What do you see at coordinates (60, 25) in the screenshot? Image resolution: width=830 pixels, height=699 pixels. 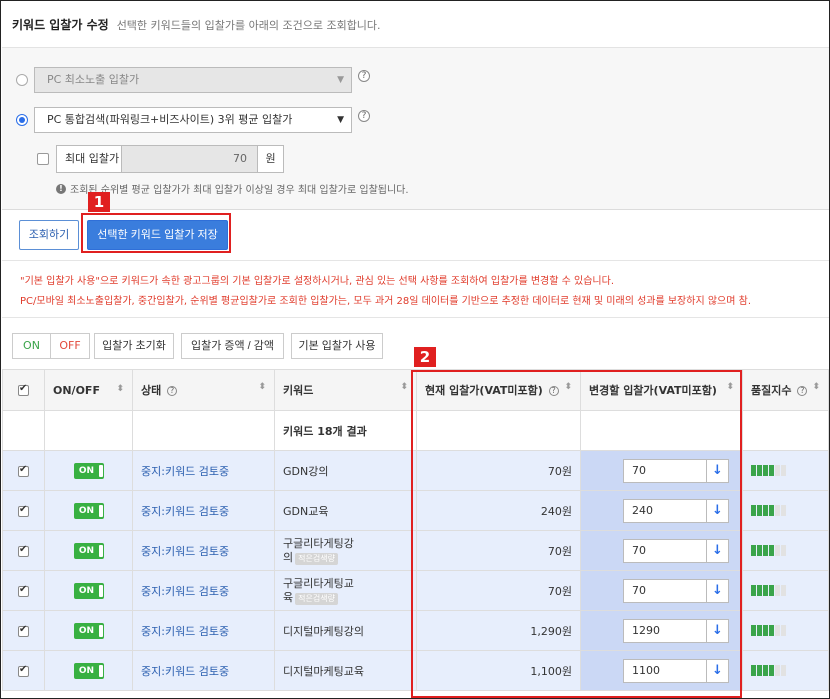 I see `page-title: 키워드 입찰가 수정` at bounding box center [60, 25].